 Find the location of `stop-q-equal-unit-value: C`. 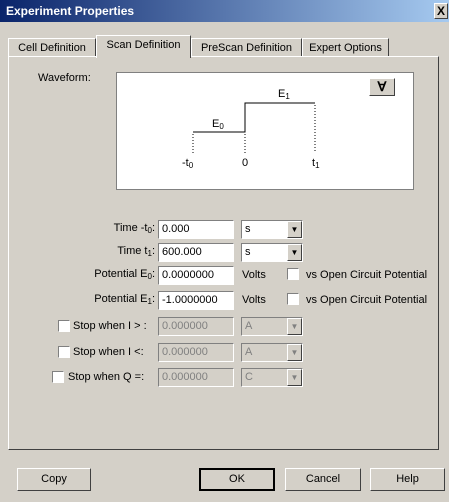

stop-q-equal-unit-value: C is located at coordinates (249, 377).